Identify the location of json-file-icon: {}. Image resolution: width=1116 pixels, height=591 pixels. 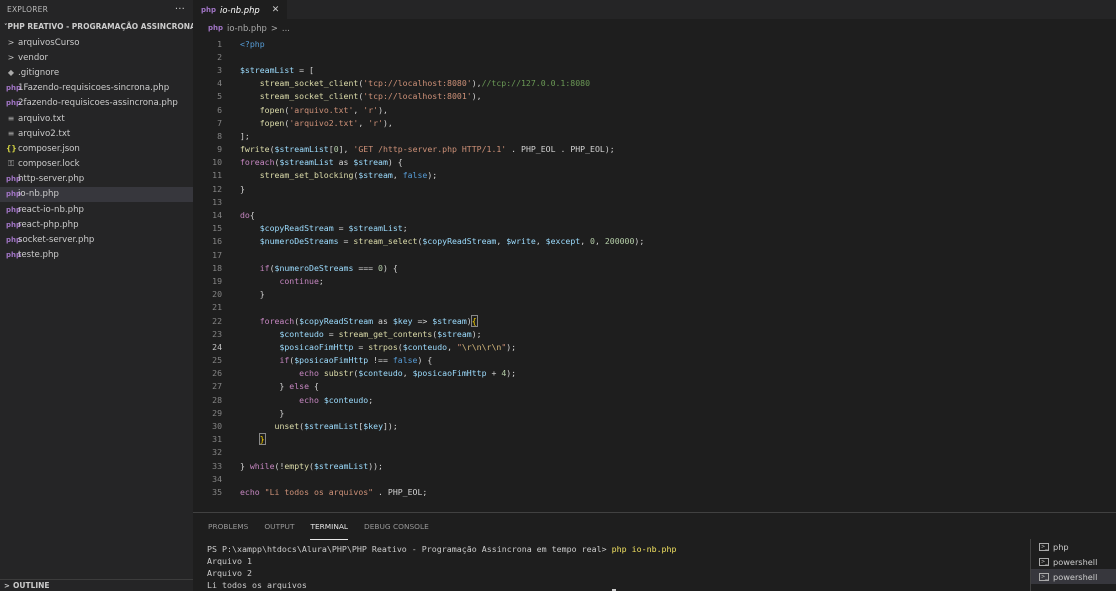
(11, 149).